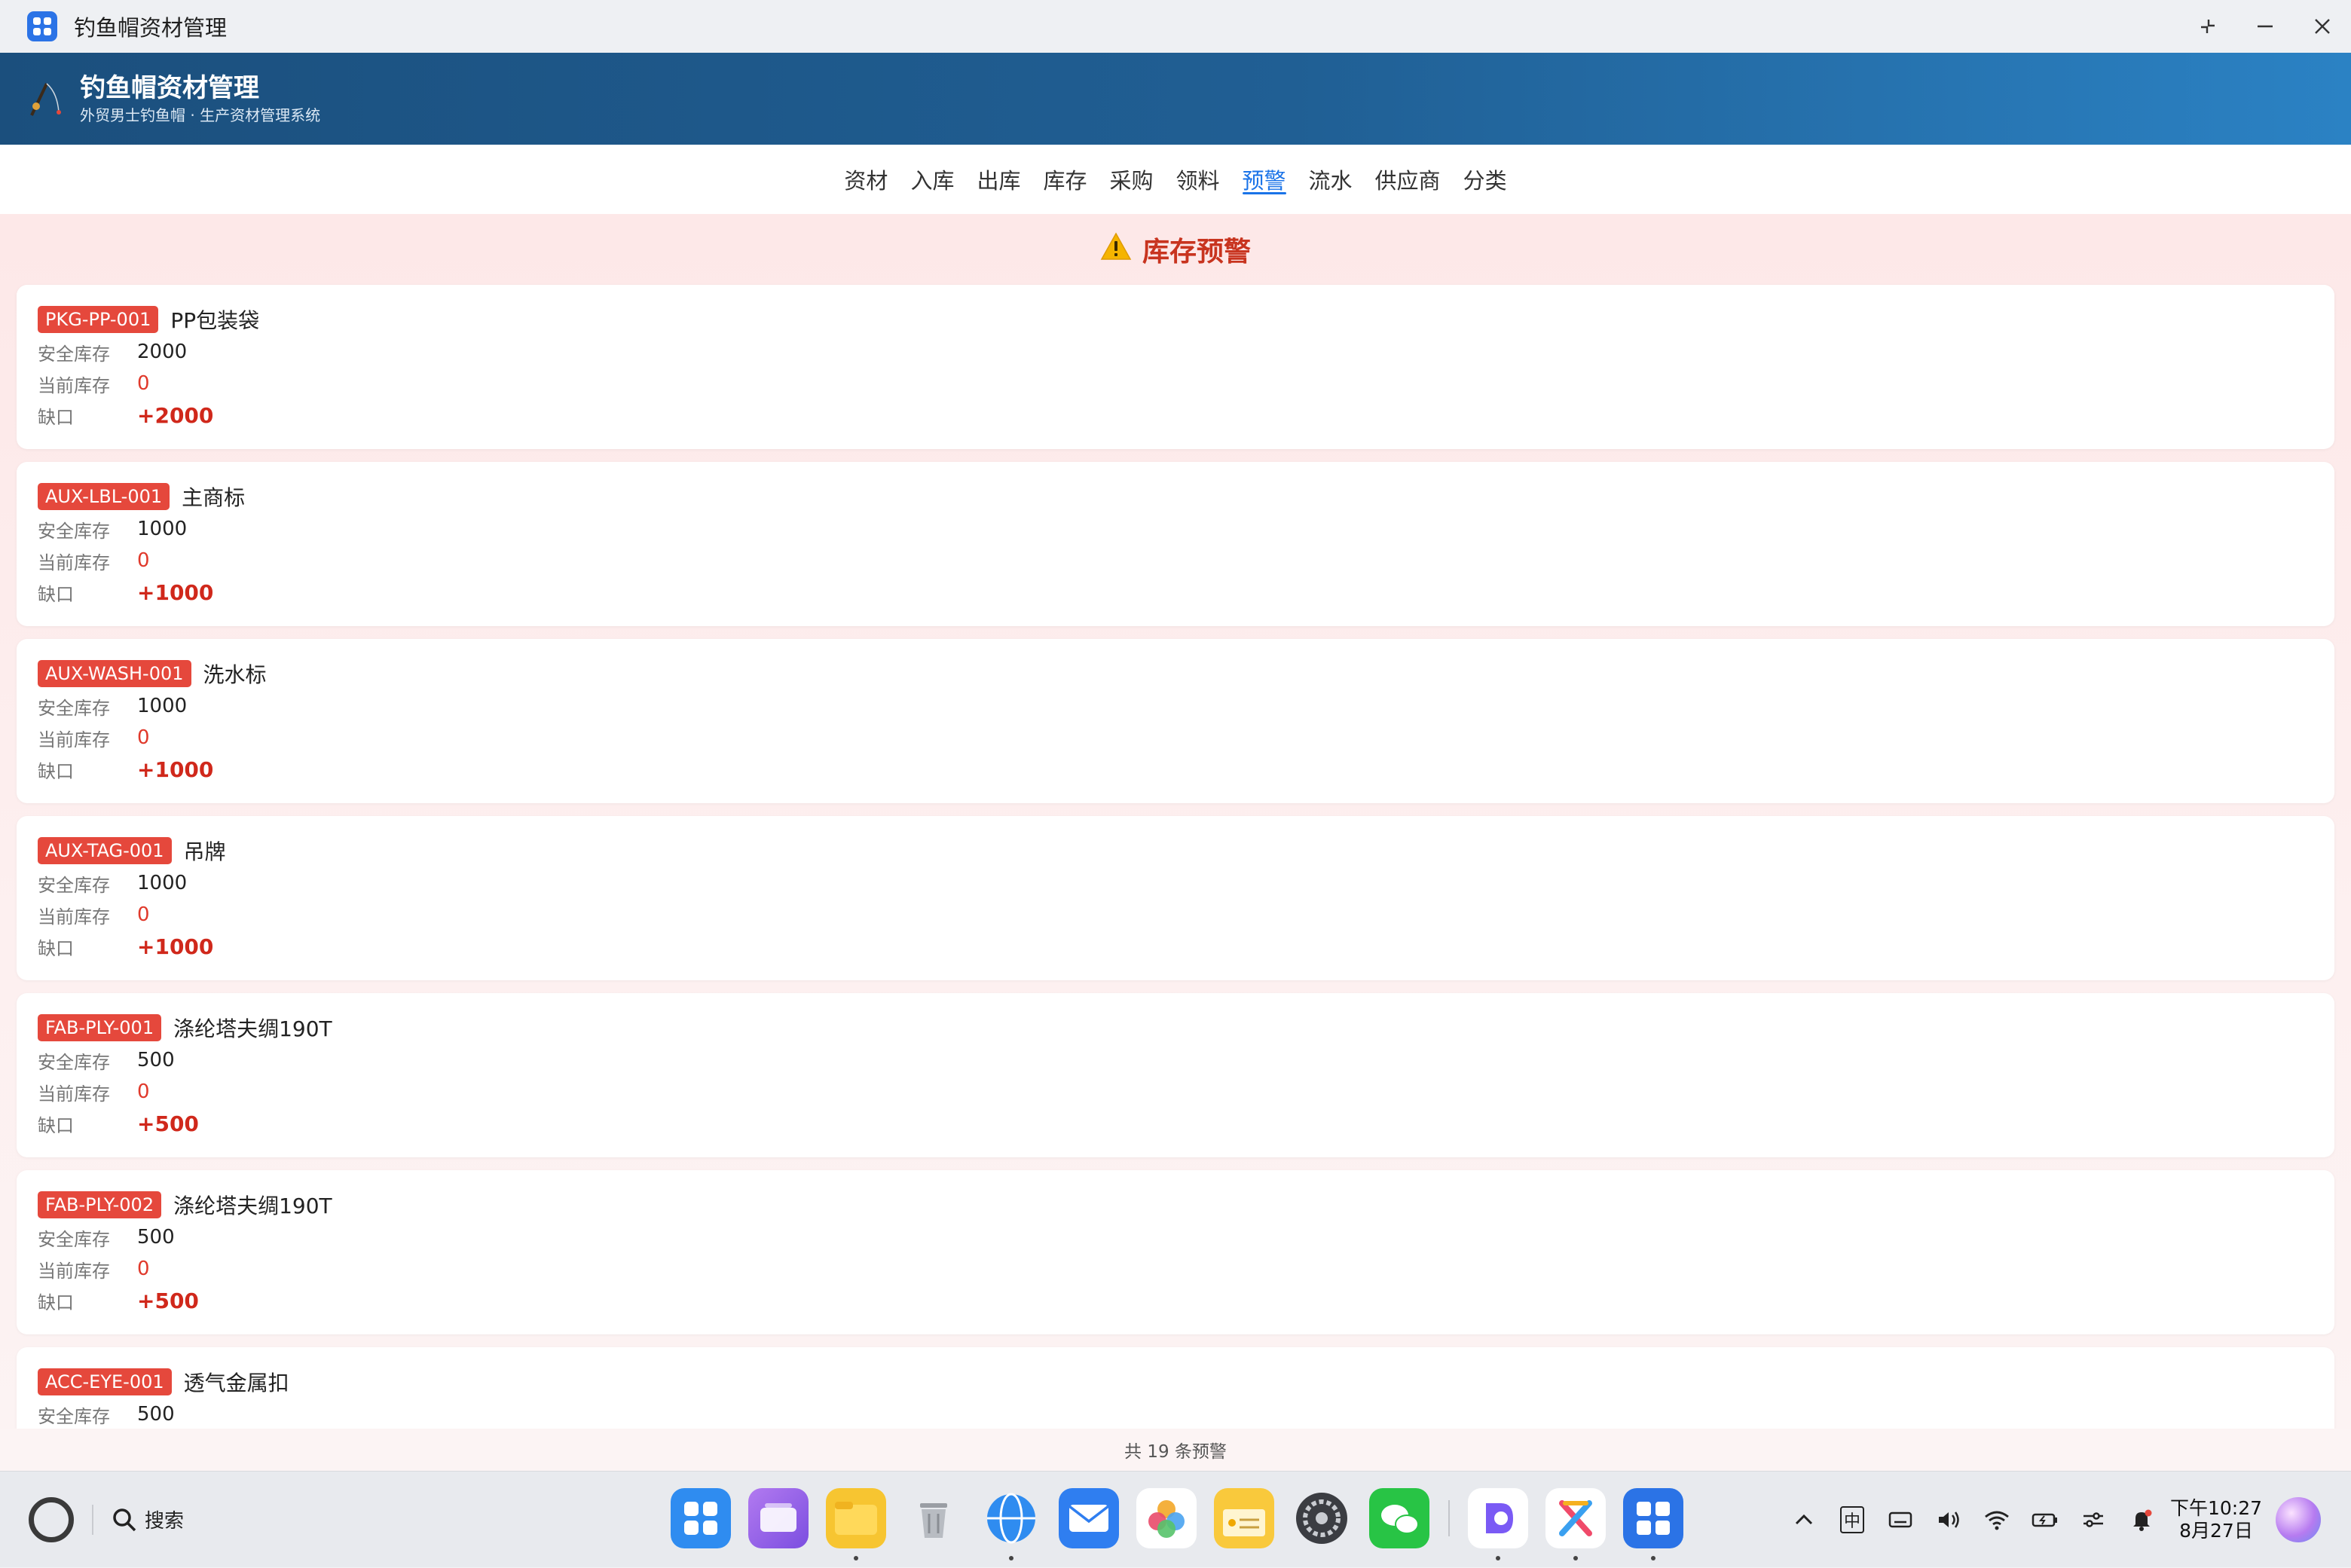  What do you see at coordinates (1244, 1518) in the screenshot?
I see `notes-icon` at bounding box center [1244, 1518].